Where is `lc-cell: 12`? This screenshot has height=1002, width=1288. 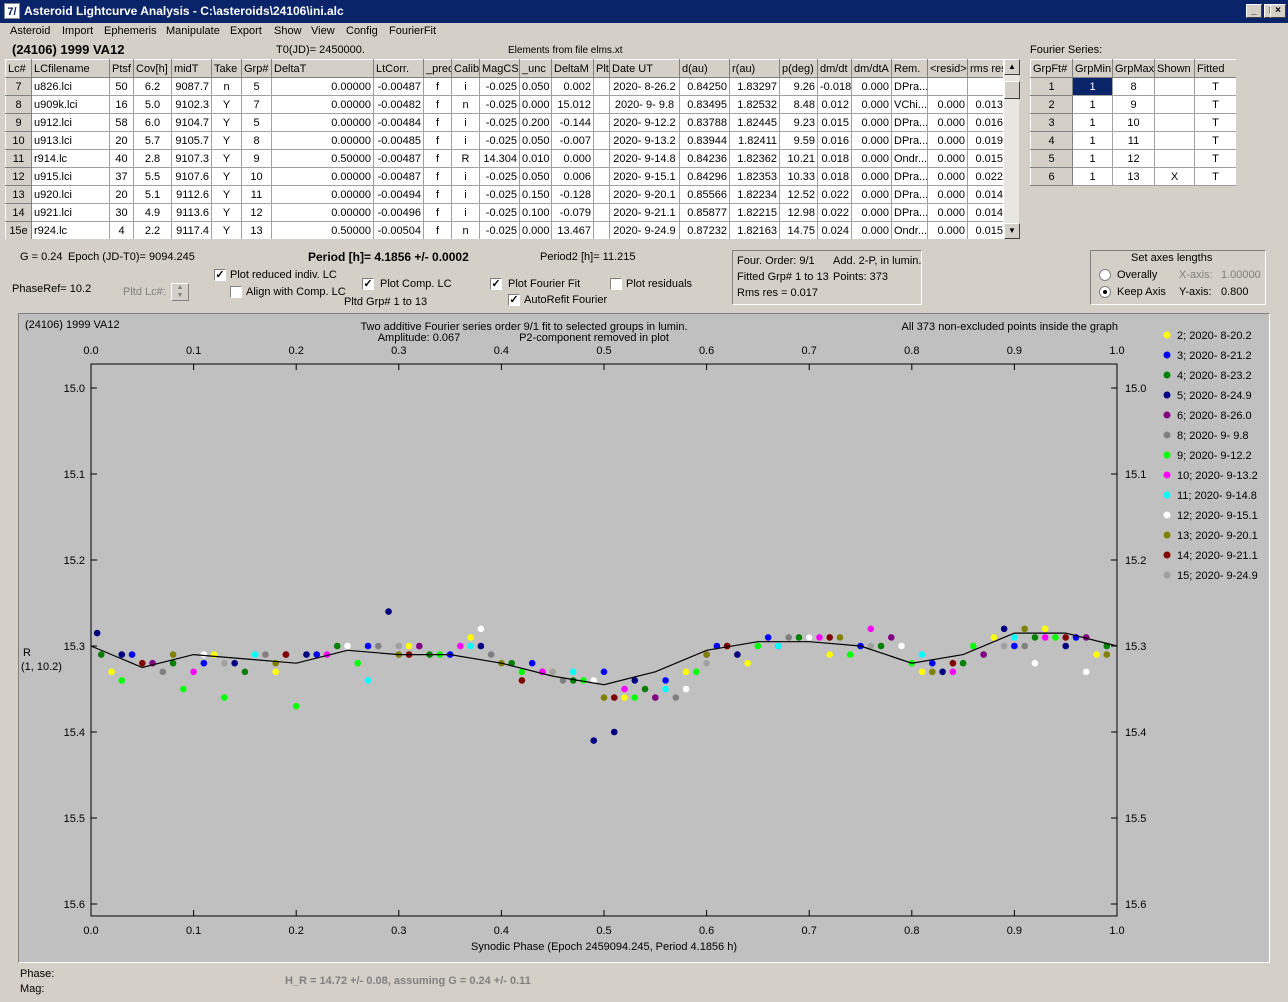
lc-cell: 12 is located at coordinates (256, 212).